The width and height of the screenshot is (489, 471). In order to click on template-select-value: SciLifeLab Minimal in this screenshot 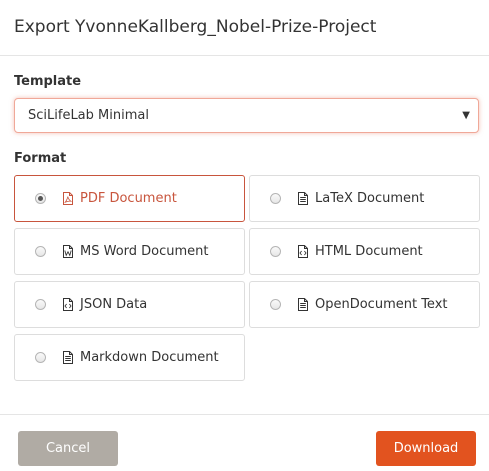, I will do `click(88, 115)`.